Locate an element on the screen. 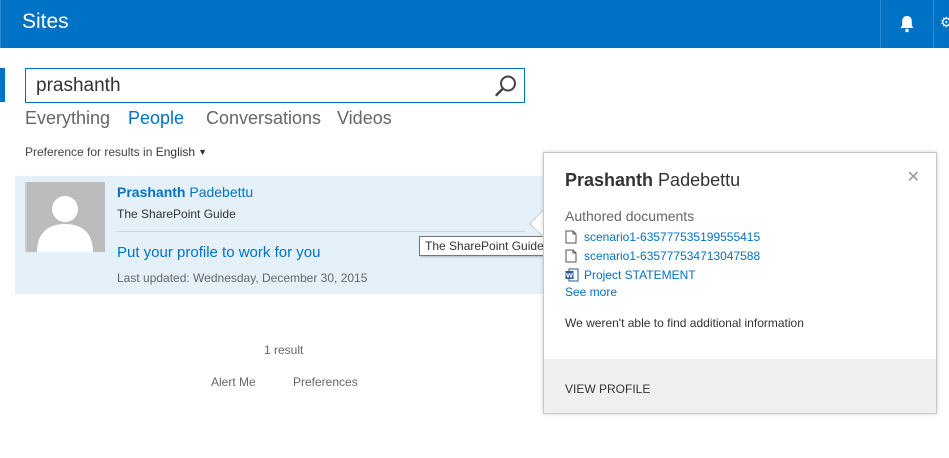 This screenshot has height=458, width=949. view-profile-button: VIEW PROFILE is located at coordinates (607, 389).